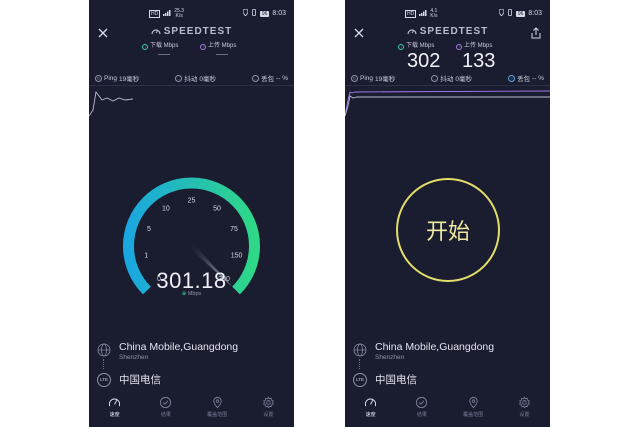 The width and height of the screenshot is (640, 427). What do you see at coordinates (423, 14) in the screenshot?
I see `signal-icon` at bounding box center [423, 14].